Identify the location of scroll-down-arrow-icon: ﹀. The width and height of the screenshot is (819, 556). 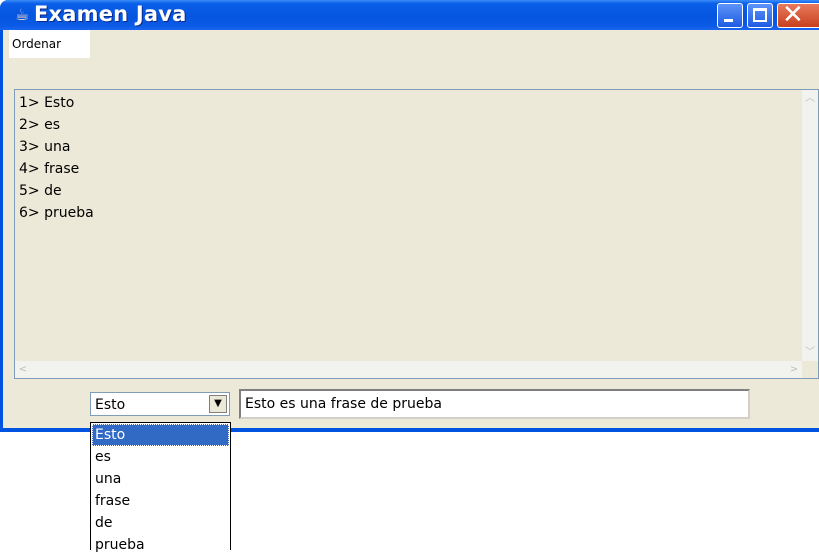
(810, 352).